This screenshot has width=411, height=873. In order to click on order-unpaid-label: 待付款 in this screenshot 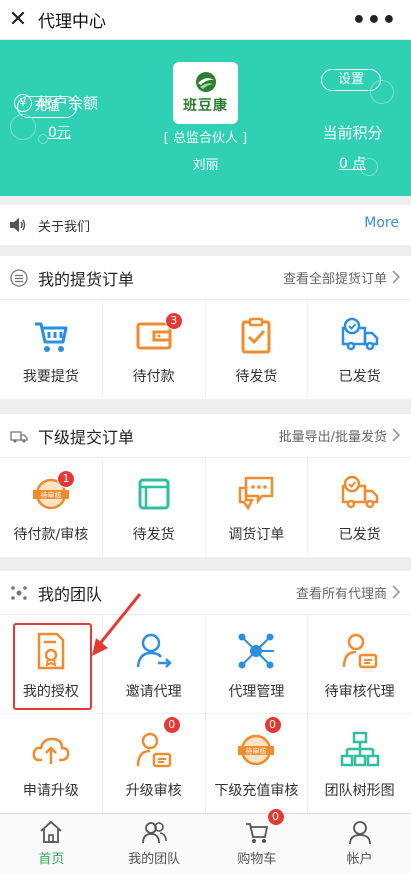, I will do `click(153, 377)`.